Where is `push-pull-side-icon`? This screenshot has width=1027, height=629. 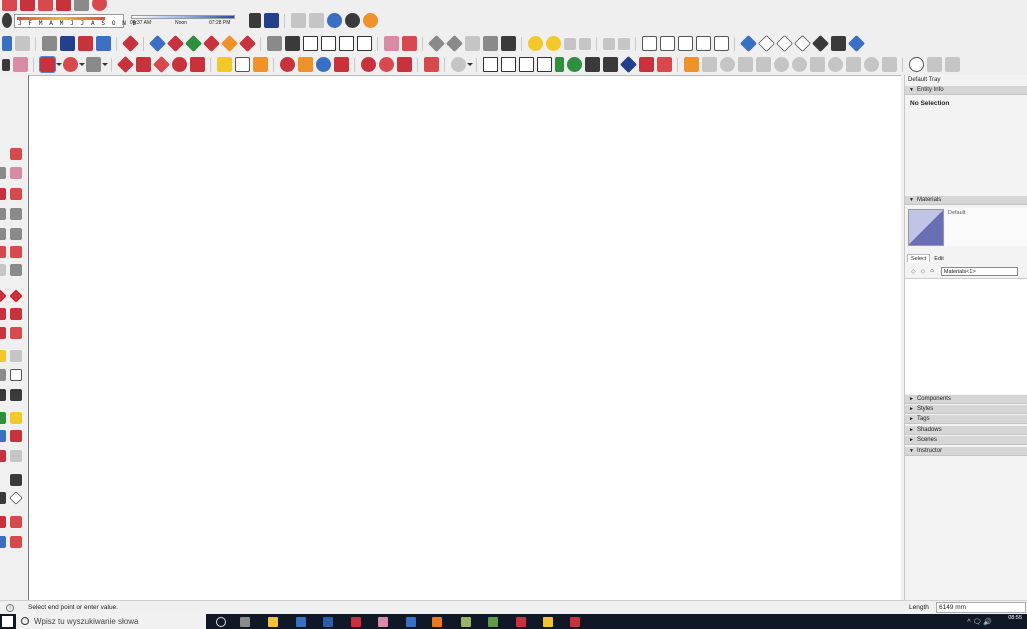
push-pull-side-icon is located at coordinates (16, 296).